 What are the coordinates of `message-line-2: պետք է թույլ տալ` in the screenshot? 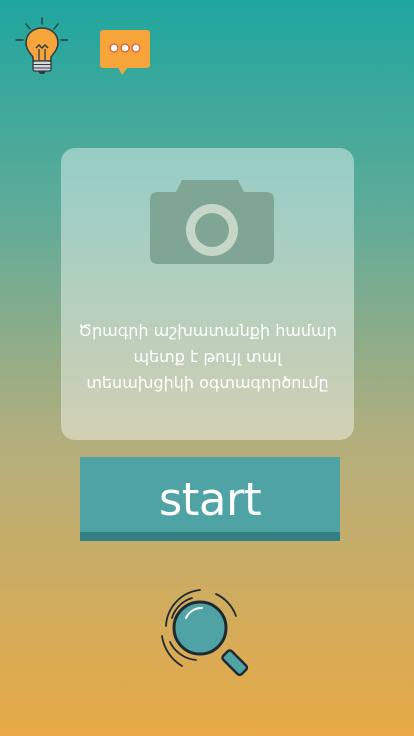 It's located at (207, 356).